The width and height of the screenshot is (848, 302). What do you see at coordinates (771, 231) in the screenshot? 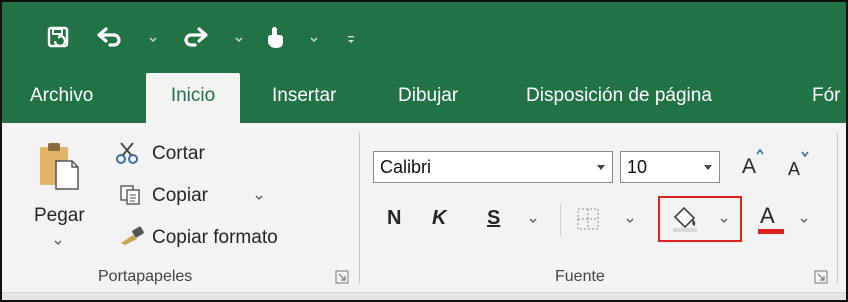
I see `font-color-bar` at bounding box center [771, 231].